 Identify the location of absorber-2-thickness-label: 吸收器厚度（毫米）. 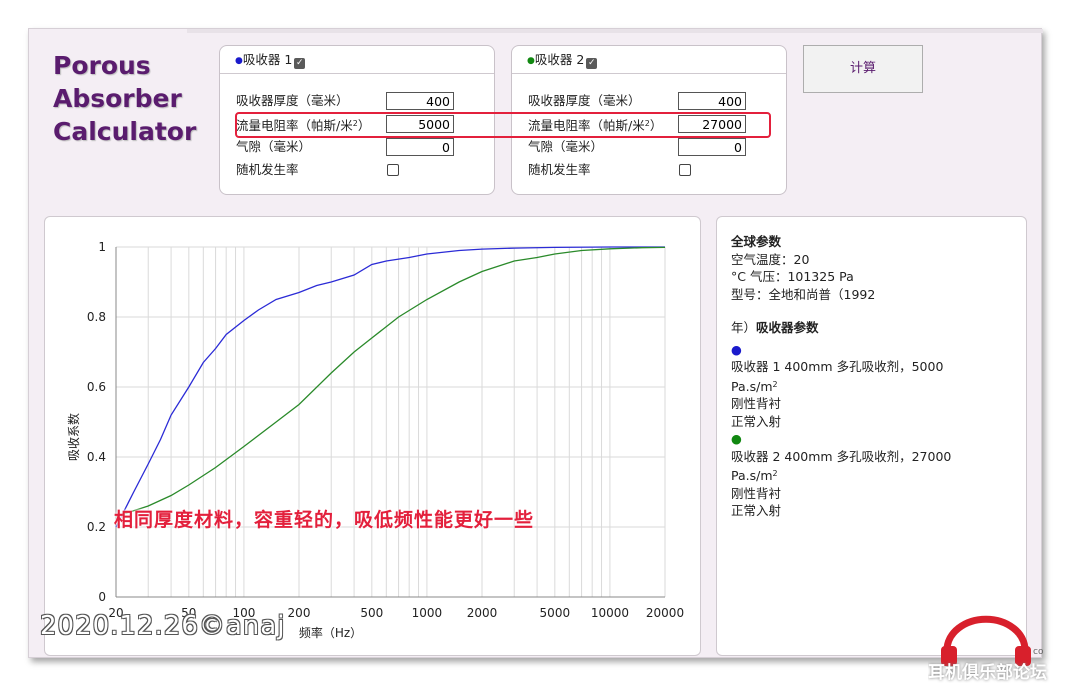
(584, 100).